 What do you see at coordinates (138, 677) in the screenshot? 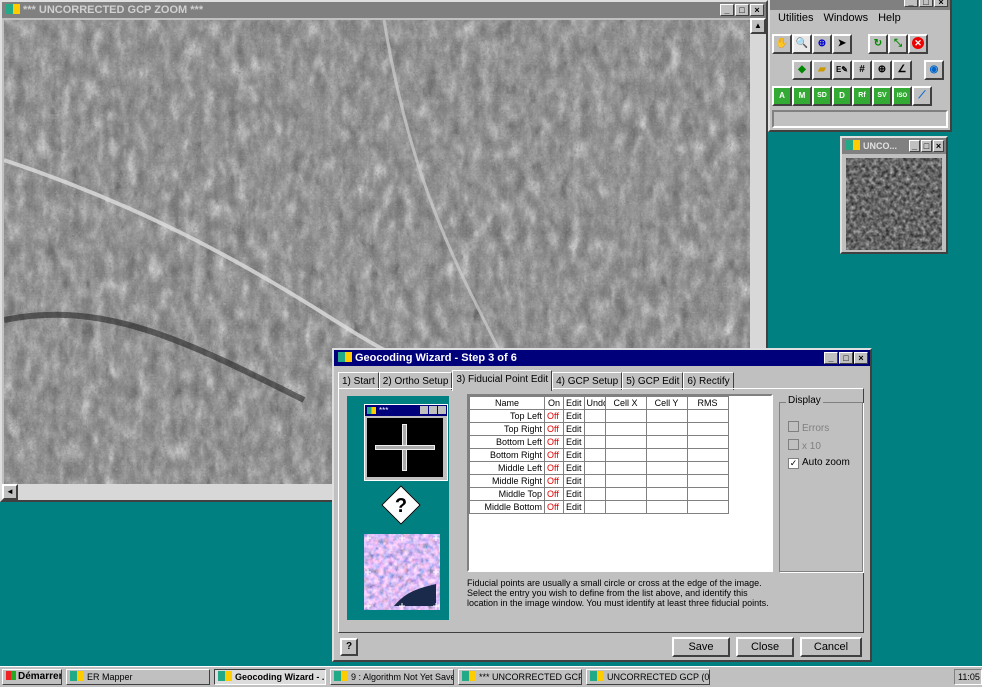
I see `task-er-mapper: ER Mapper` at bounding box center [138, 677].